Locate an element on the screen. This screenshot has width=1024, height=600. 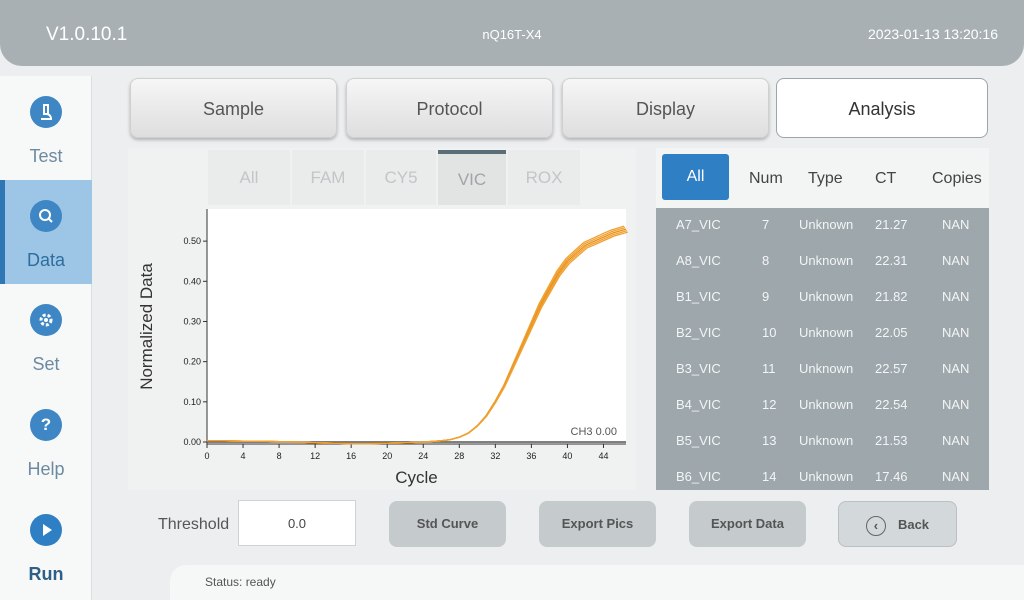
export-pics-button: Export Pics is located at coordinates (597, 524).